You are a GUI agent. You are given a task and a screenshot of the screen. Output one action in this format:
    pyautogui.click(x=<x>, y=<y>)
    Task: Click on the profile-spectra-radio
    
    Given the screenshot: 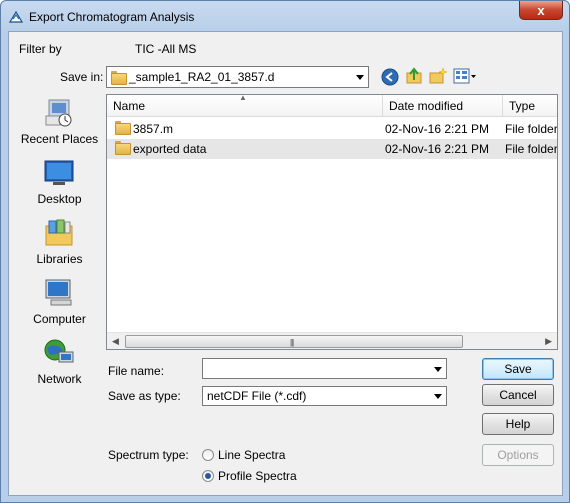 What is the action you would take?
    pyautogui.click(x=208, y=476)
    